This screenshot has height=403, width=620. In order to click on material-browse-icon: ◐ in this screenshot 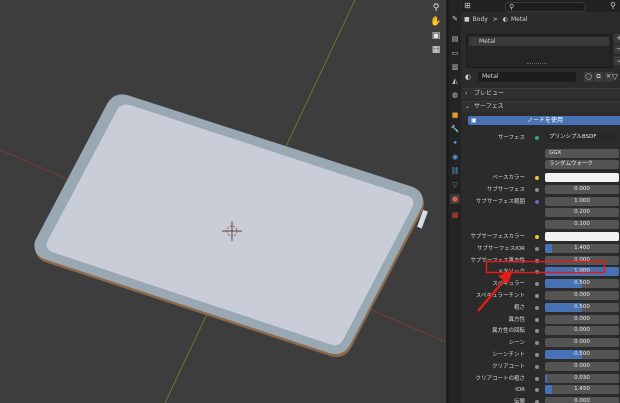, I will do `click(468, 77)`.